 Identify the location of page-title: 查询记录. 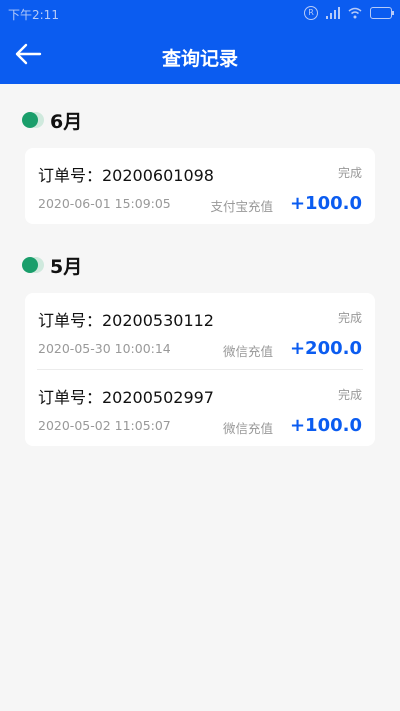
(199, 59).